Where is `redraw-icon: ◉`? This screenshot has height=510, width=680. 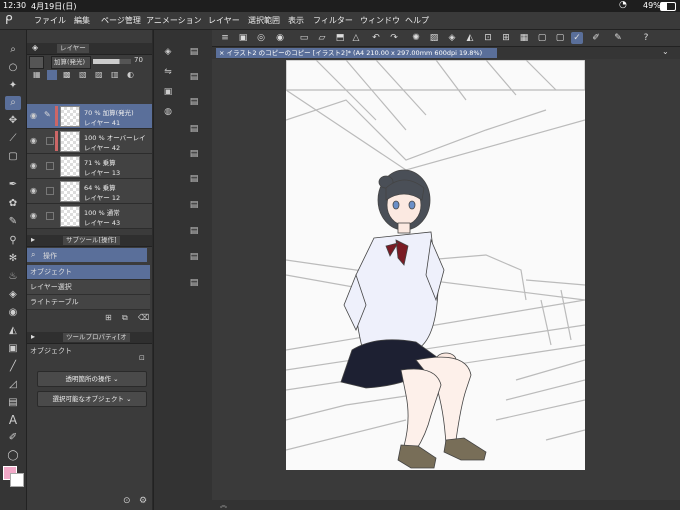 redraw-icon: ◉ is located at coordinates (280, 38).